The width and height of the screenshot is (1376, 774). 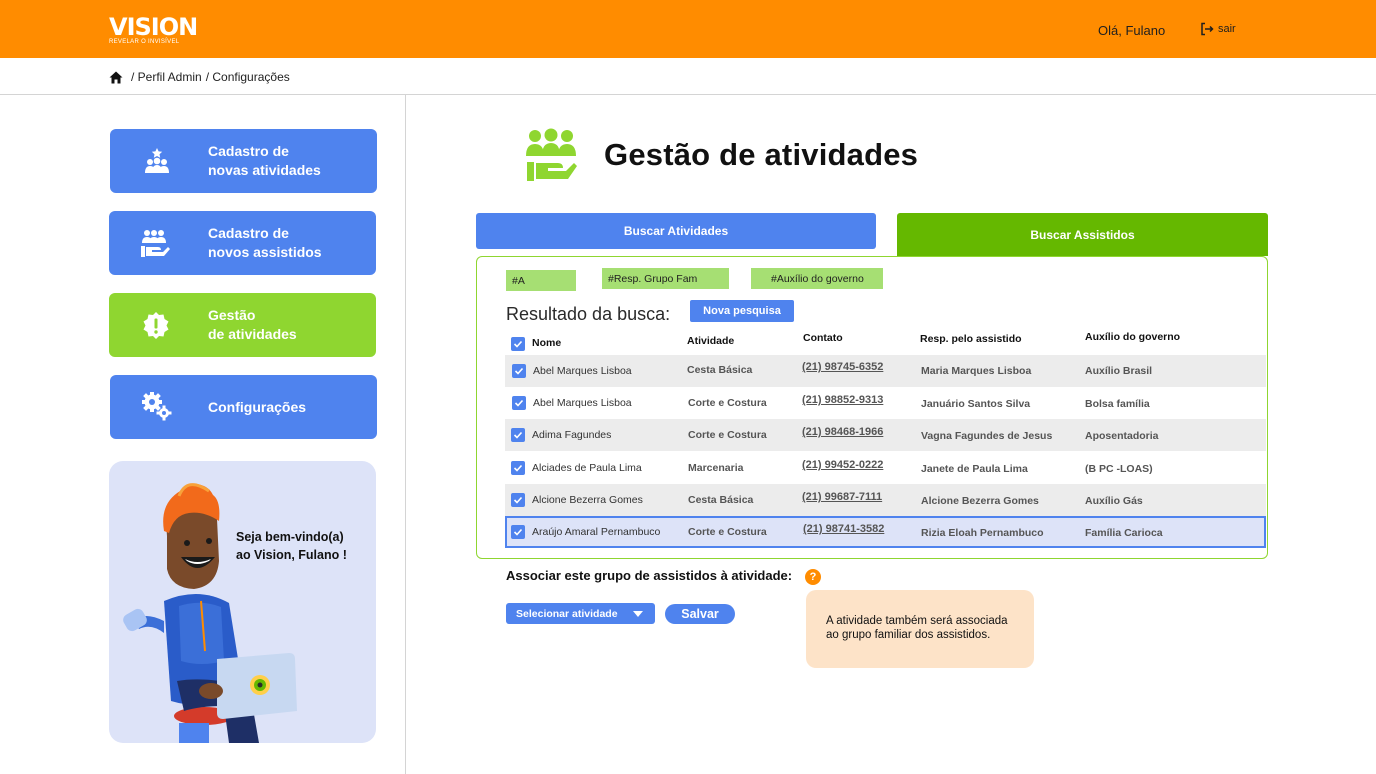 I want to click on column-header-responsible: Resp. pelo assistido, so click(x=971, y=339).